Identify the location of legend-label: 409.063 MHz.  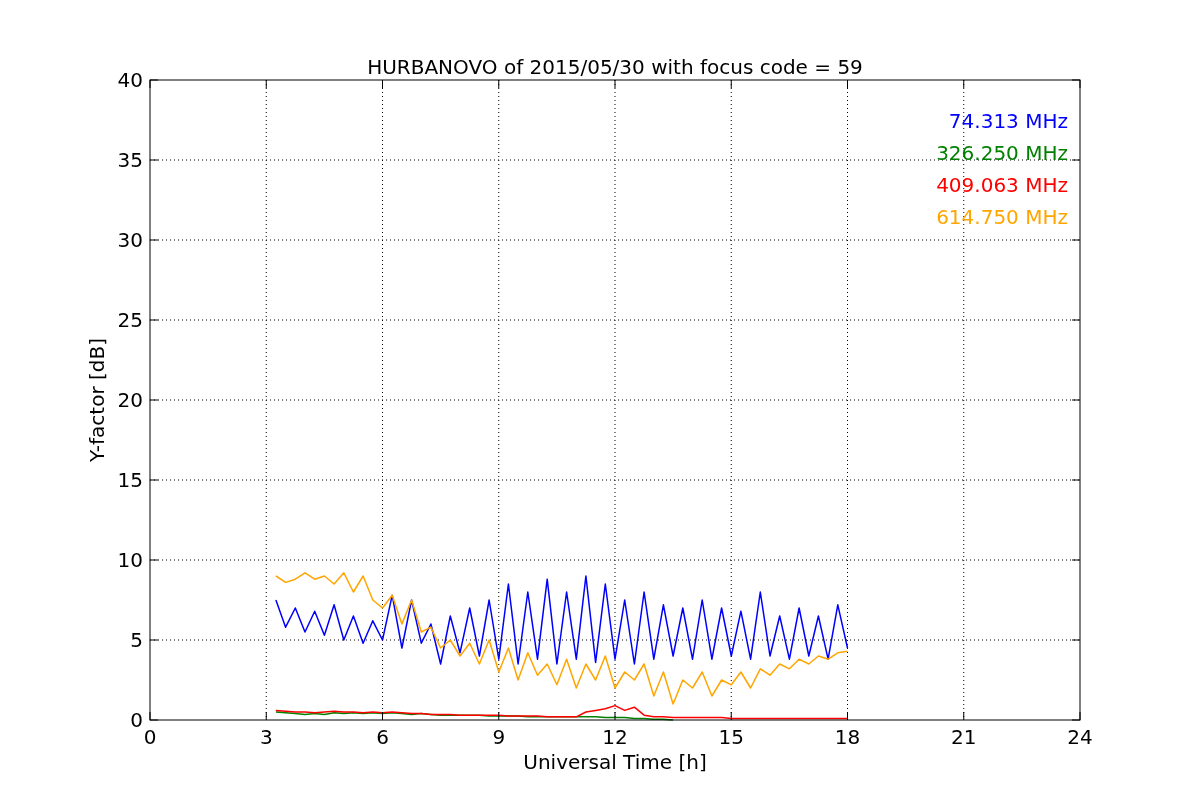
(1002, 185).